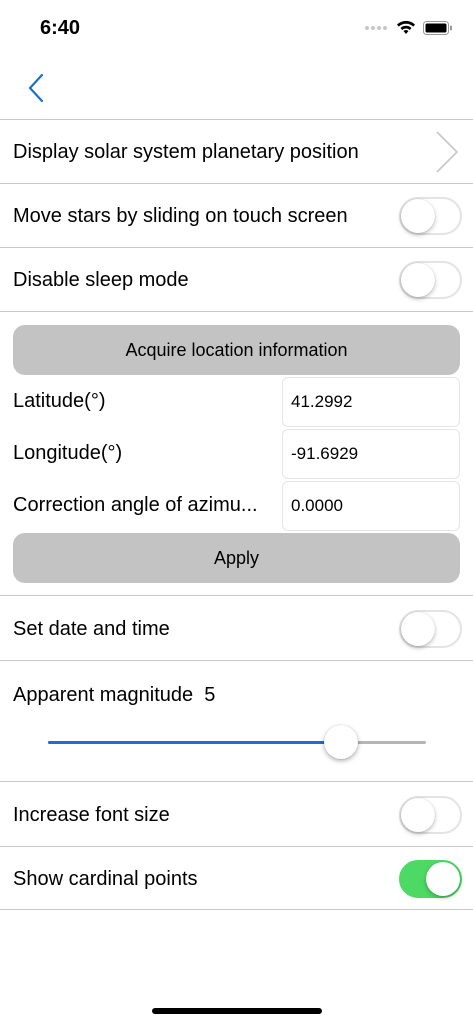 Image resolution: width=473 pixels, height=1024 pixels. I want to click on acquire-location-button: Acquire location information, so click(236, 350).